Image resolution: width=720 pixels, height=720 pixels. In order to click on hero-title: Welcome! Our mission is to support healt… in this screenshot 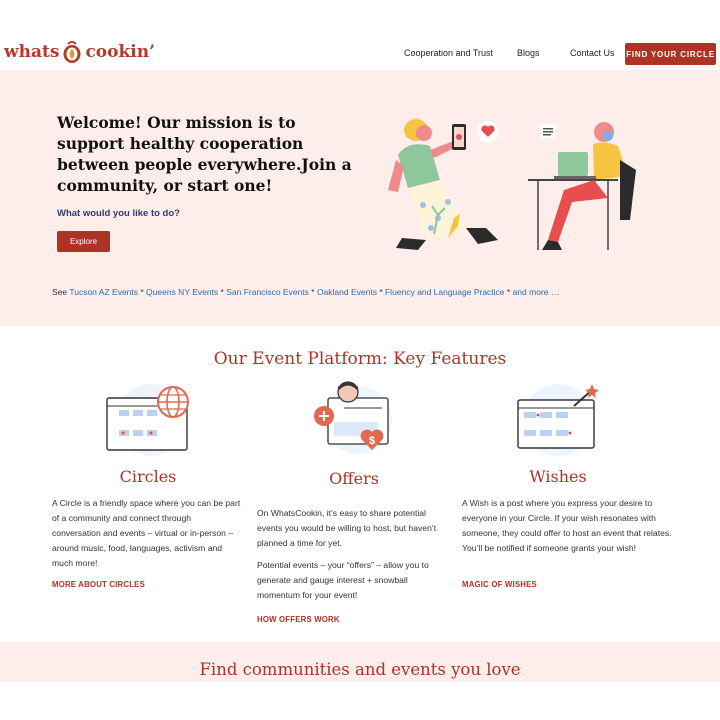, I will do `click(204, 154)`.